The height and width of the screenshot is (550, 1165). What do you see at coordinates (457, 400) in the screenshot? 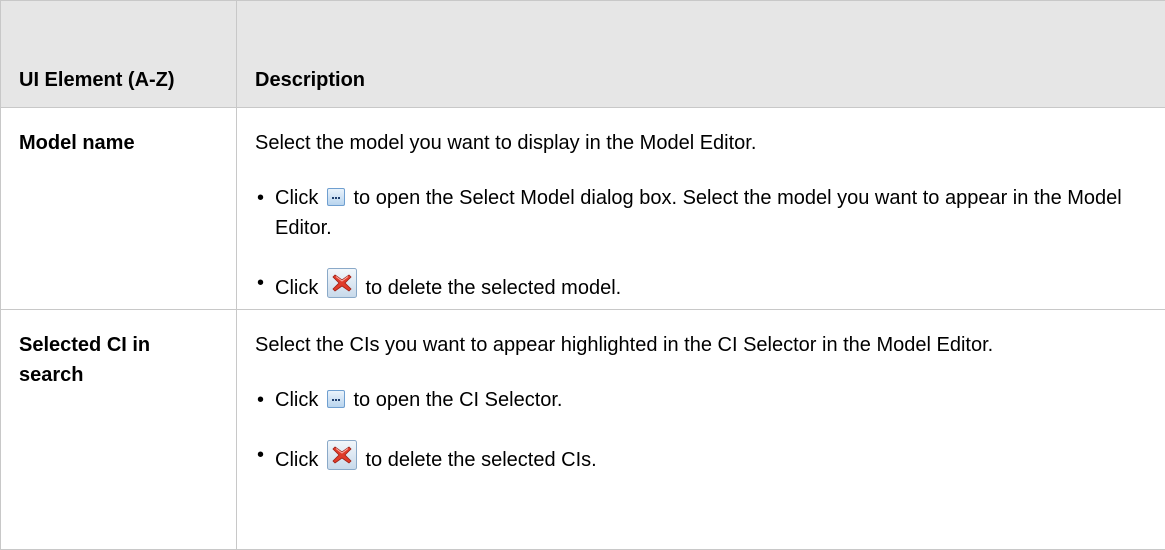
I see `bullet-text: to open the CI Selector.` at bounding box center [457, 400].